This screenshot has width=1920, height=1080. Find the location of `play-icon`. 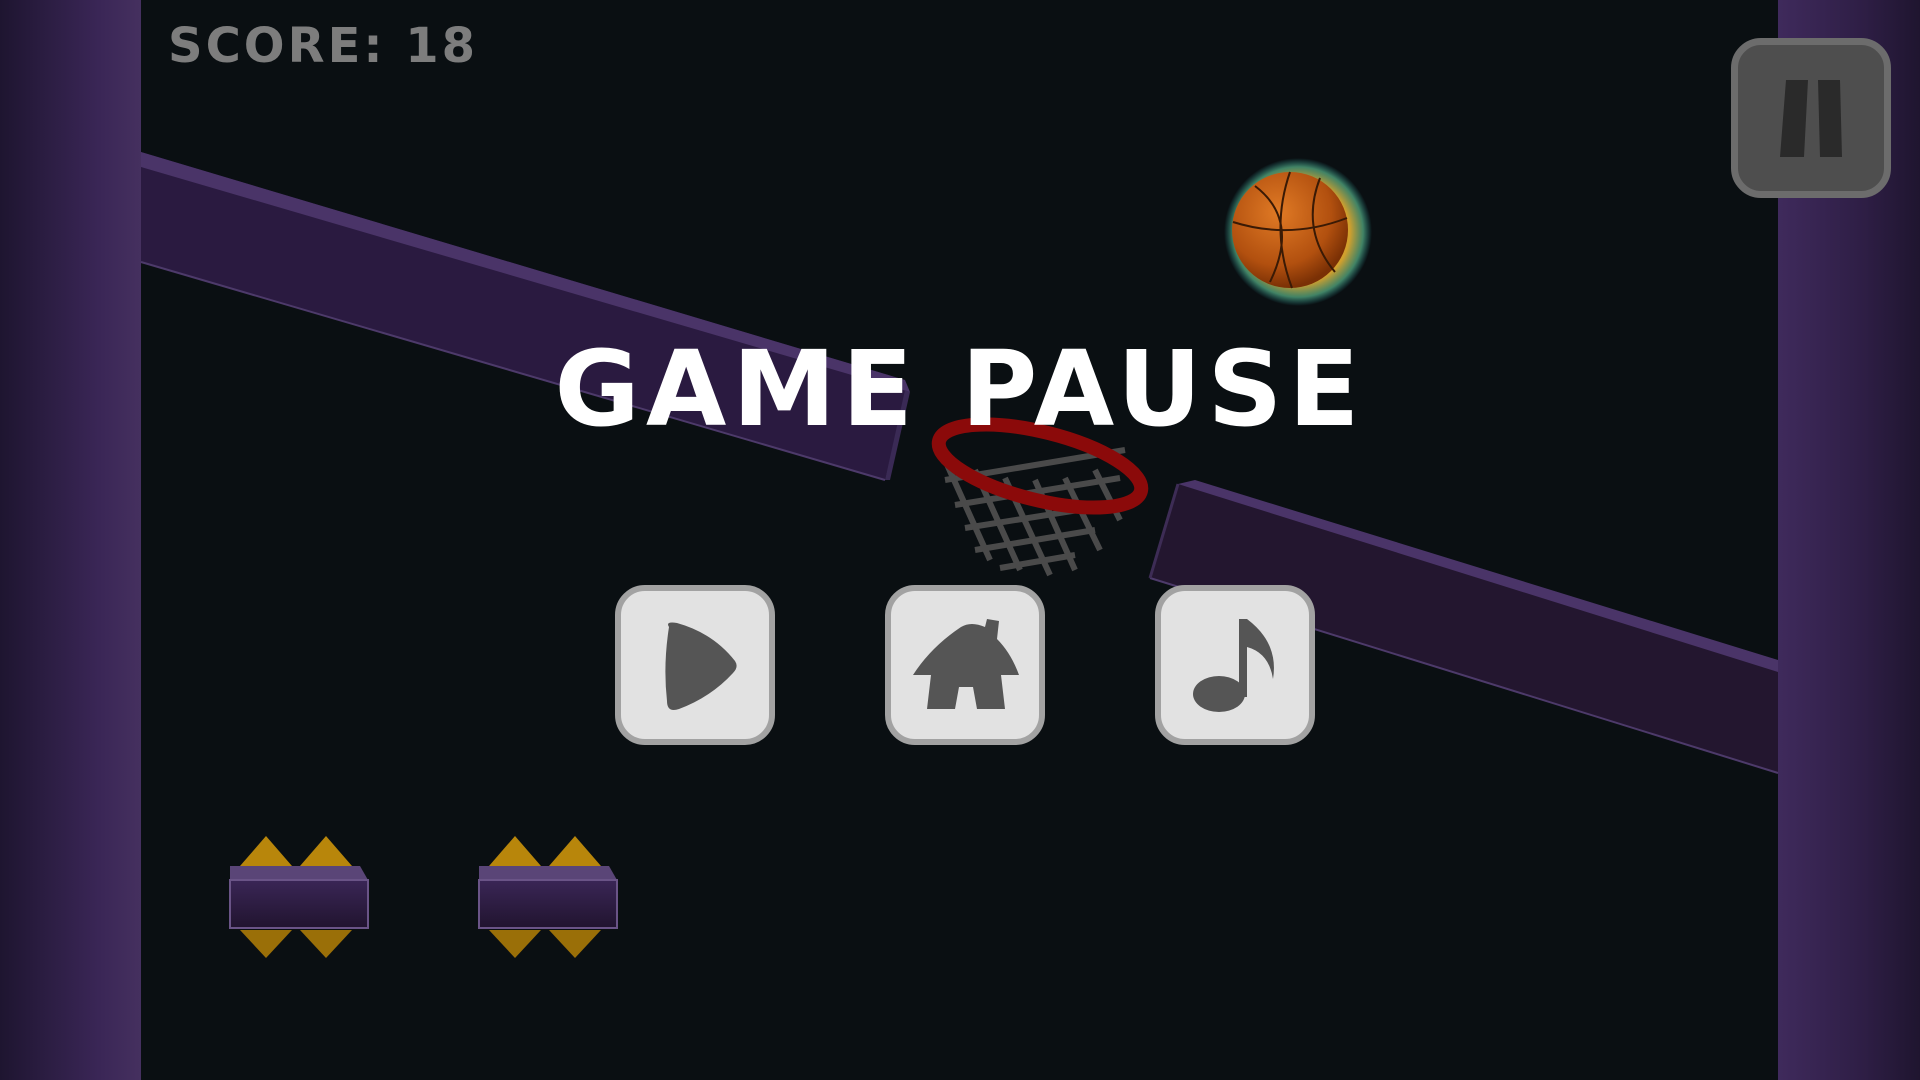

play-icon is located at coordinates (701, 666).